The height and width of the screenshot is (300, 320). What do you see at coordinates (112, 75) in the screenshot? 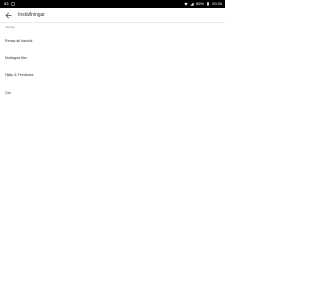
I see `menu-item-help-feedback: Hjälp & Feedback` at bounding box center [112, 75].